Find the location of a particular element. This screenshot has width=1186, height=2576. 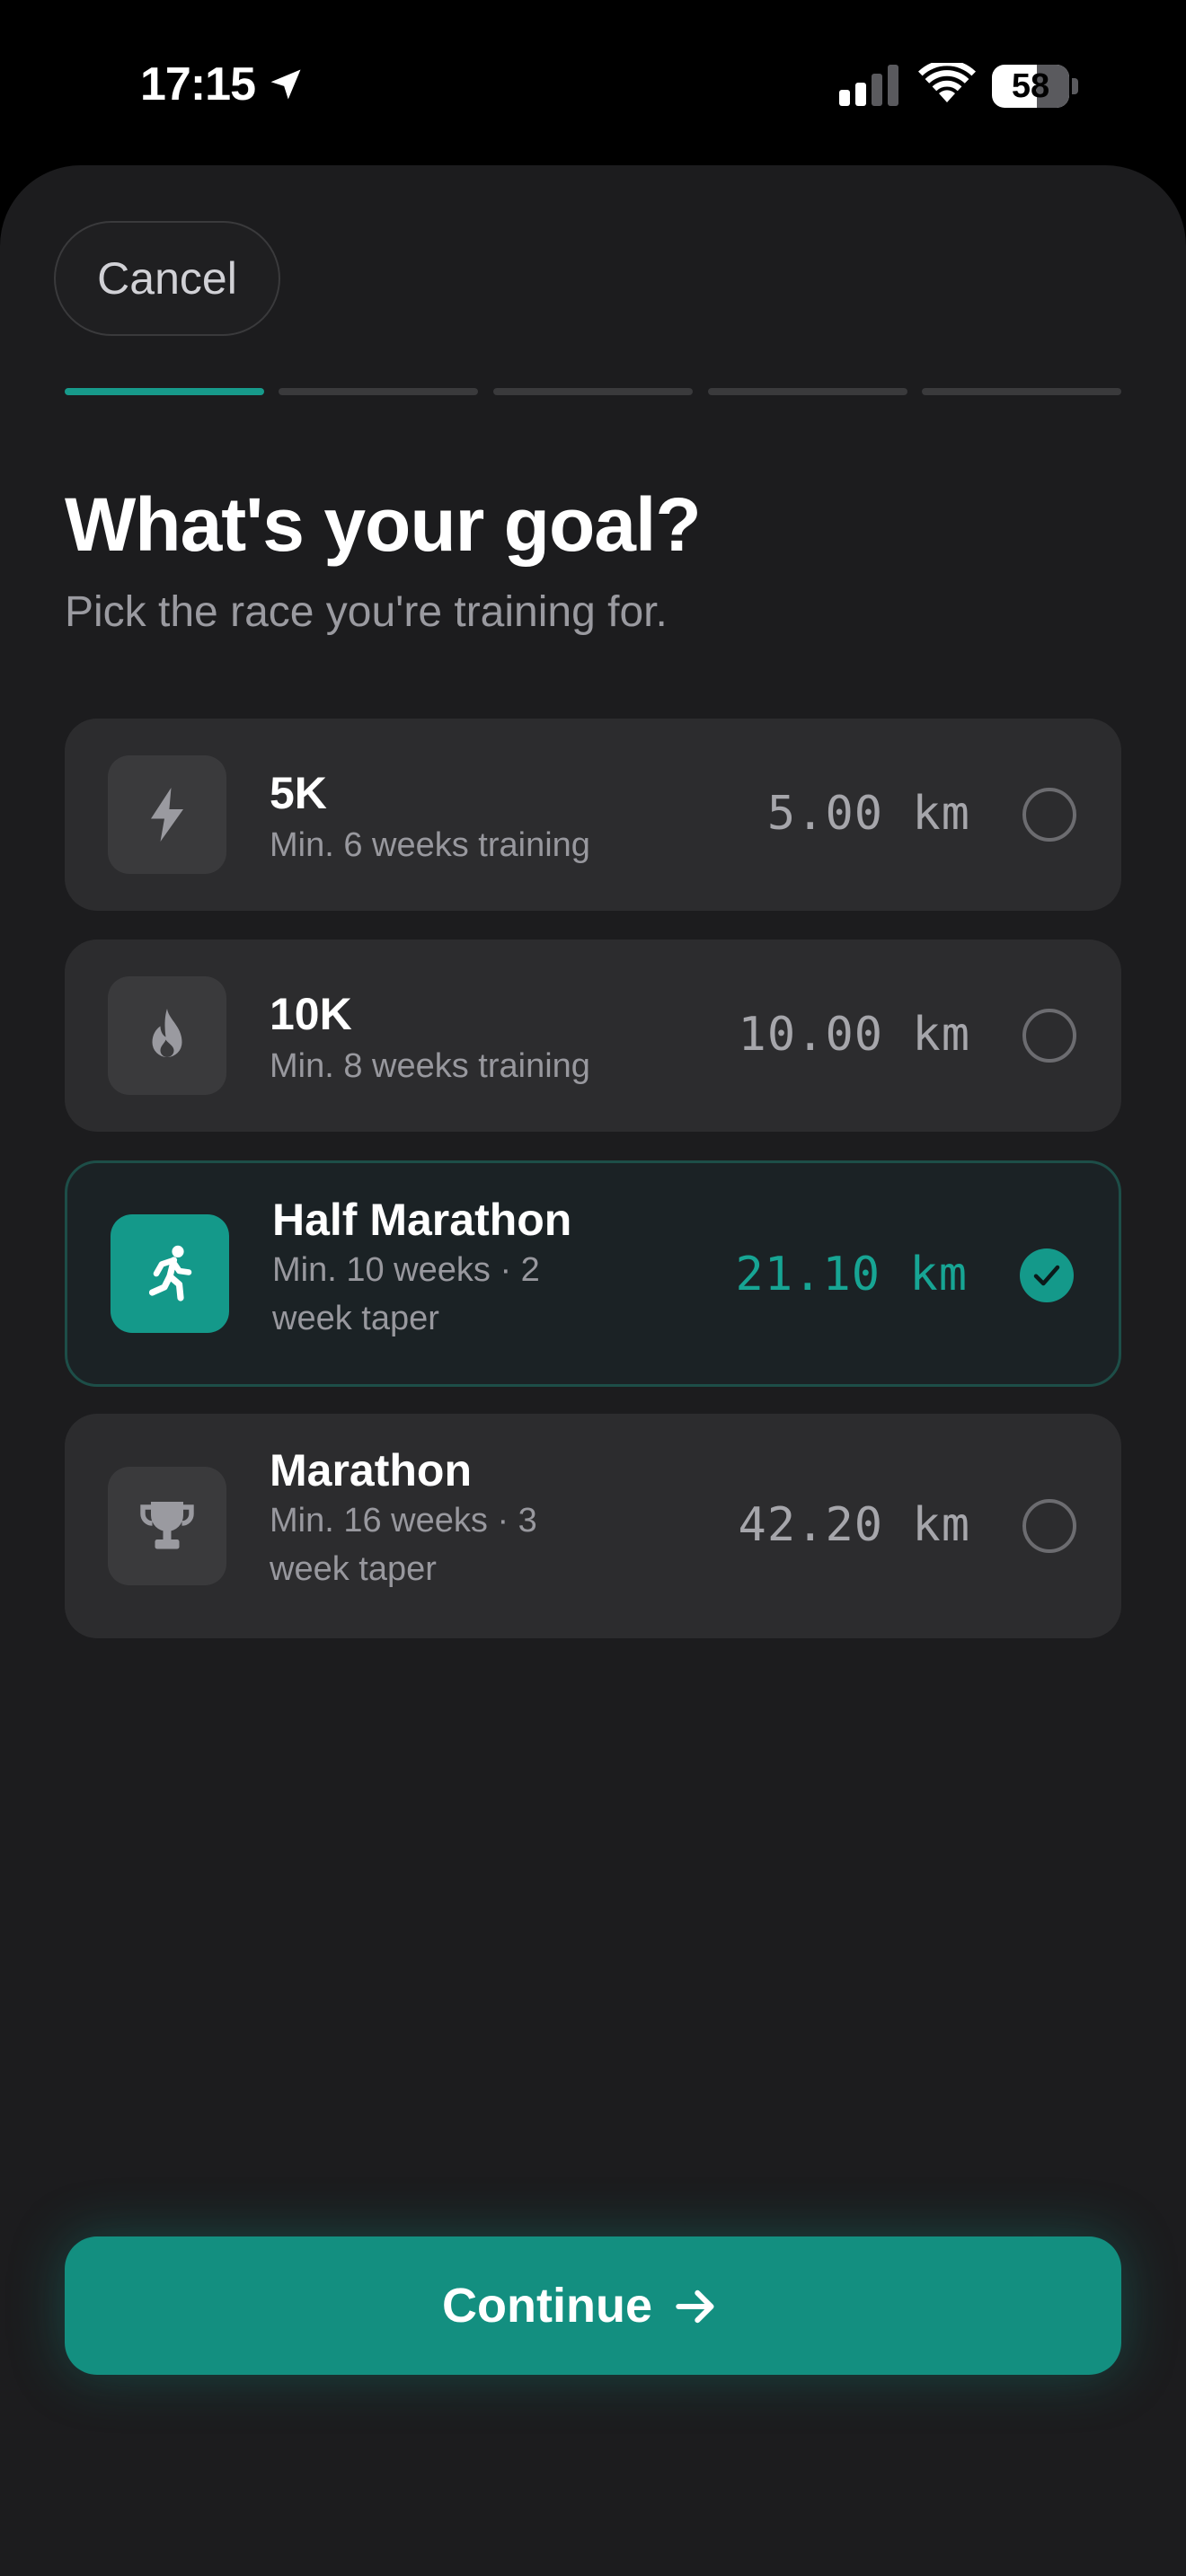

battery-indicator: 58 is located at coordinates (1035, 86).